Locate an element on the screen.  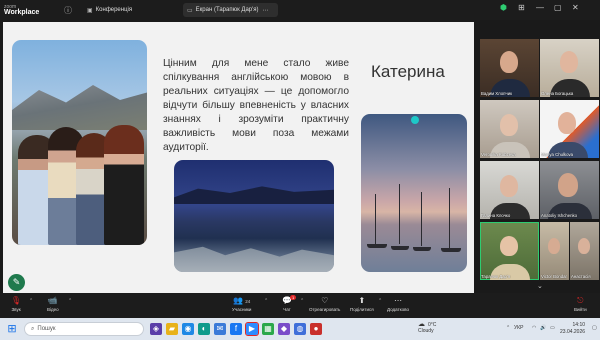
participants-options-chevron-icon: ⌃ is located at coordinates (266, 301).